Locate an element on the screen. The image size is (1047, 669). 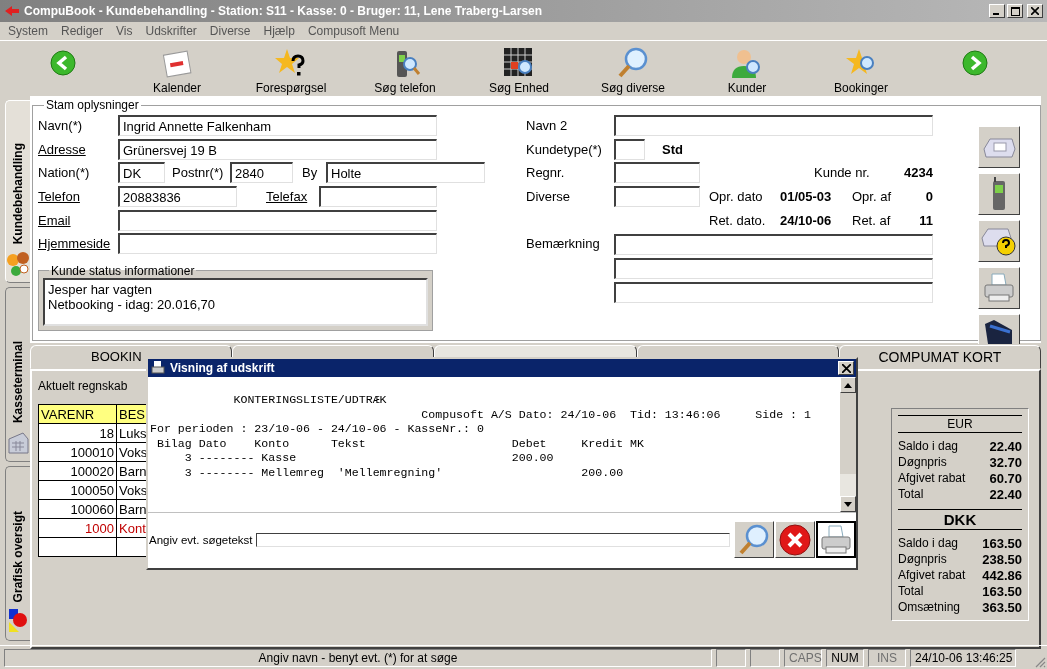
field-label: Telefon is located at coordinates (59, 197).